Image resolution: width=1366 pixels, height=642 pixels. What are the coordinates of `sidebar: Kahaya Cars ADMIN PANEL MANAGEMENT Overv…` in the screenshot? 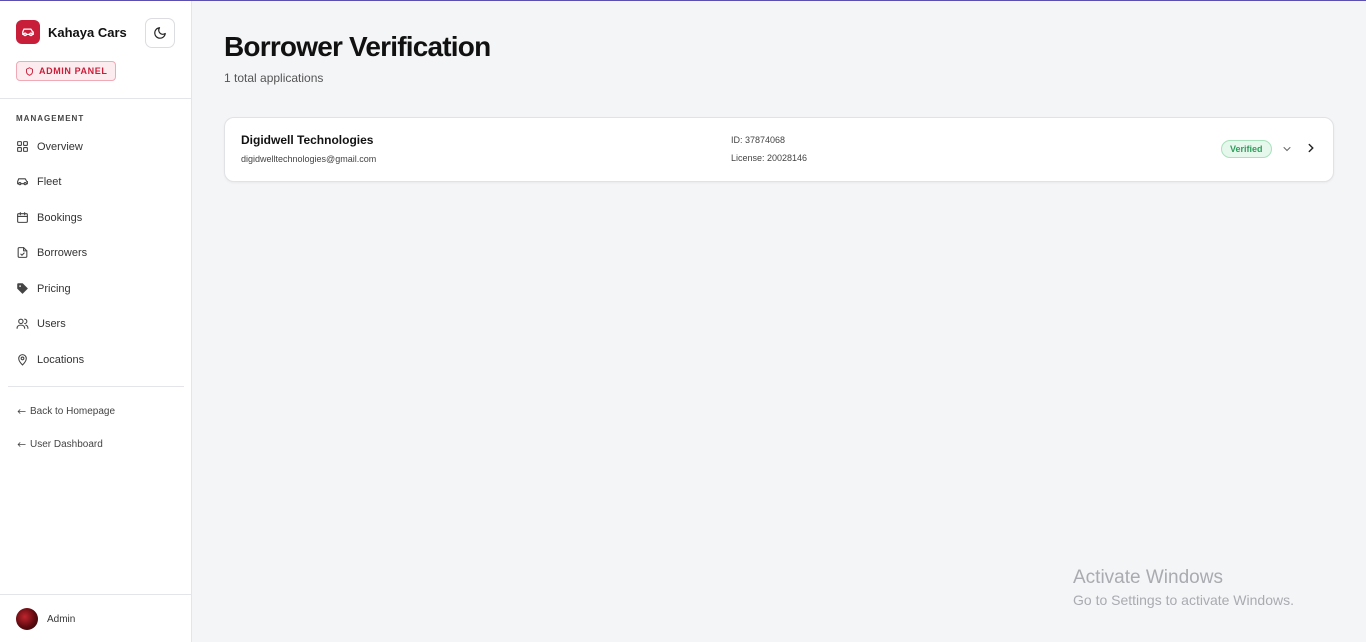 It's located at (96, 321).